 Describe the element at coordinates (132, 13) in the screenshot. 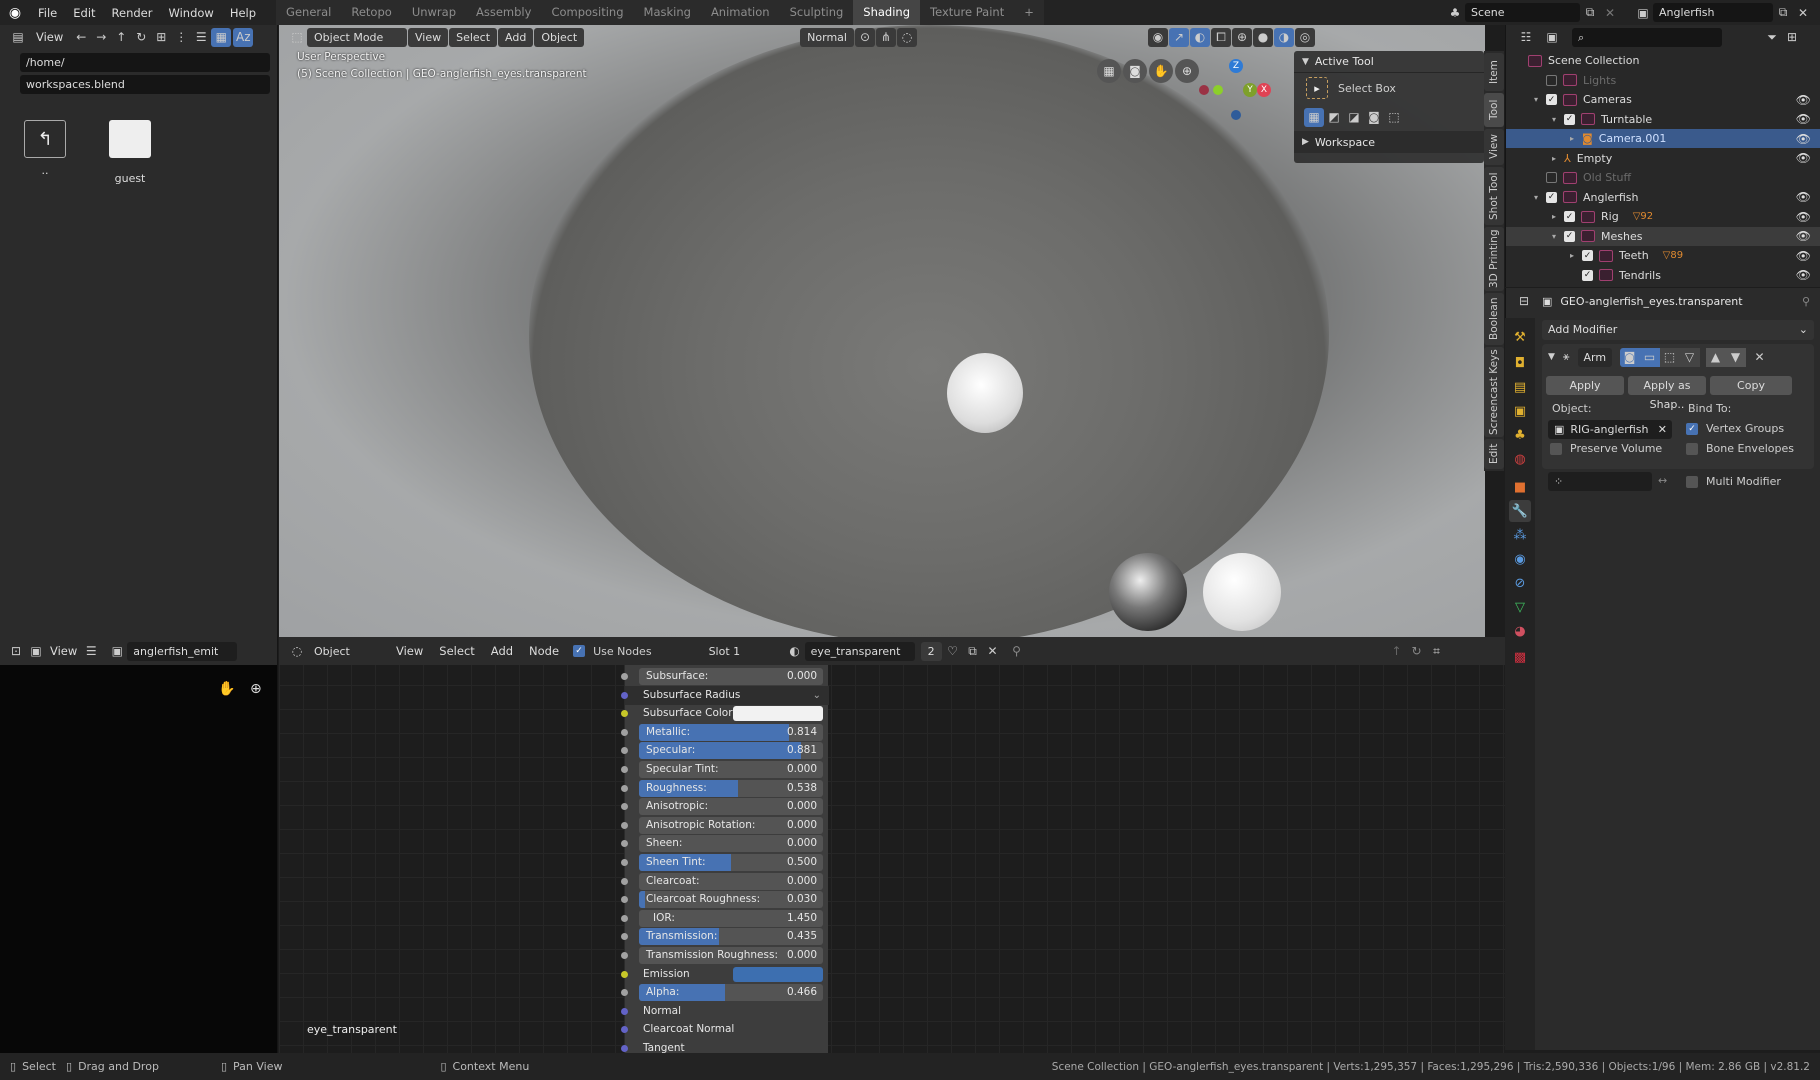

I see `menu-render: Render` at that location.